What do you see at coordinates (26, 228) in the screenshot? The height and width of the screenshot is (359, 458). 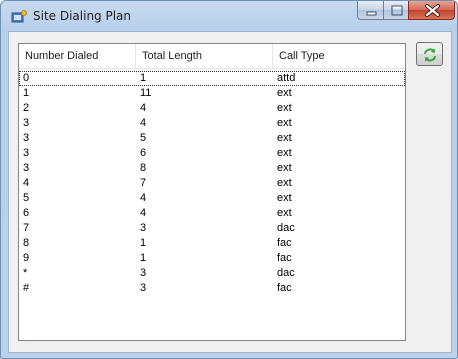 I see `cell-number-dialed: 7` at bounding box center [26, 228].